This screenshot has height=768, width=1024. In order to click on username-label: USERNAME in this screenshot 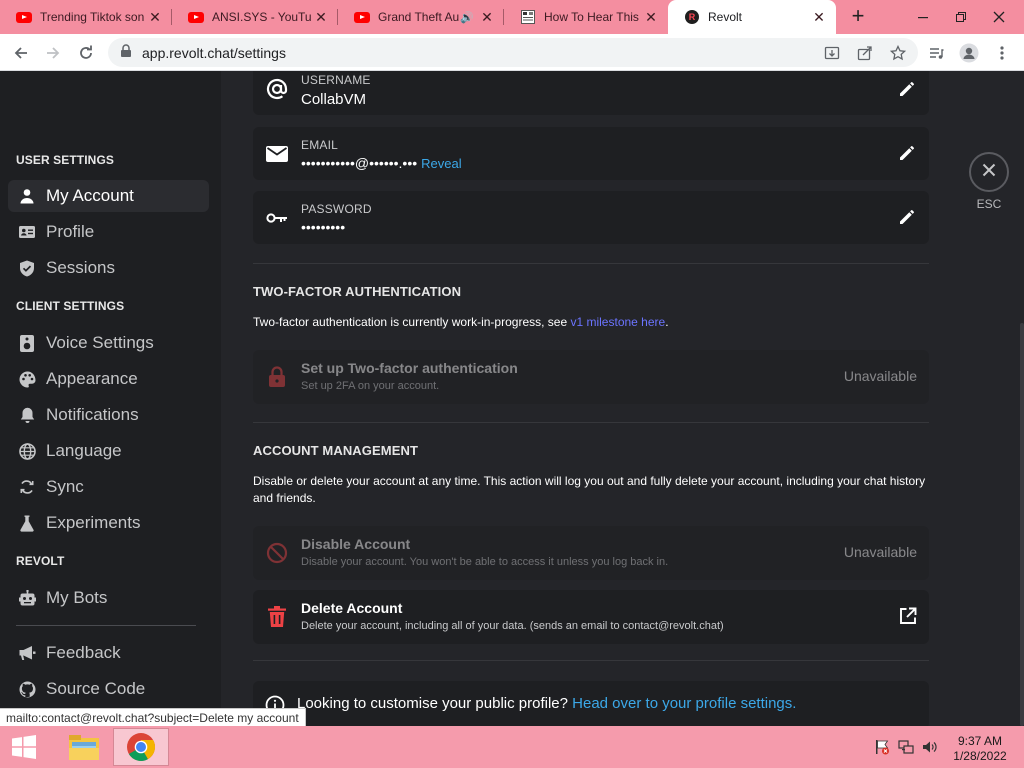, I will do `click(336, 80)`.